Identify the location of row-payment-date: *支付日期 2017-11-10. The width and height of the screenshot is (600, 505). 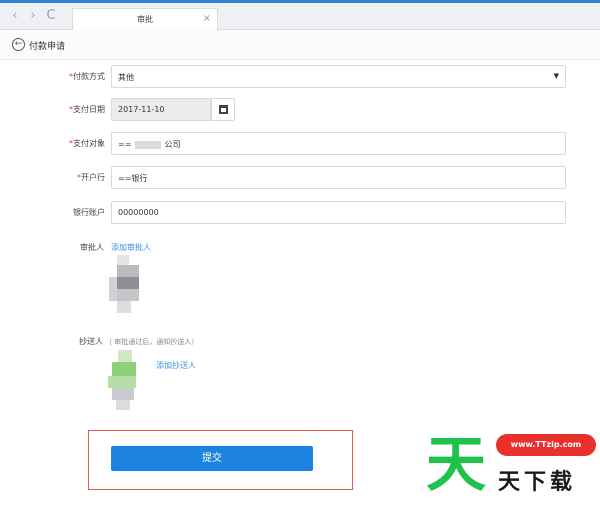
(300, 110).